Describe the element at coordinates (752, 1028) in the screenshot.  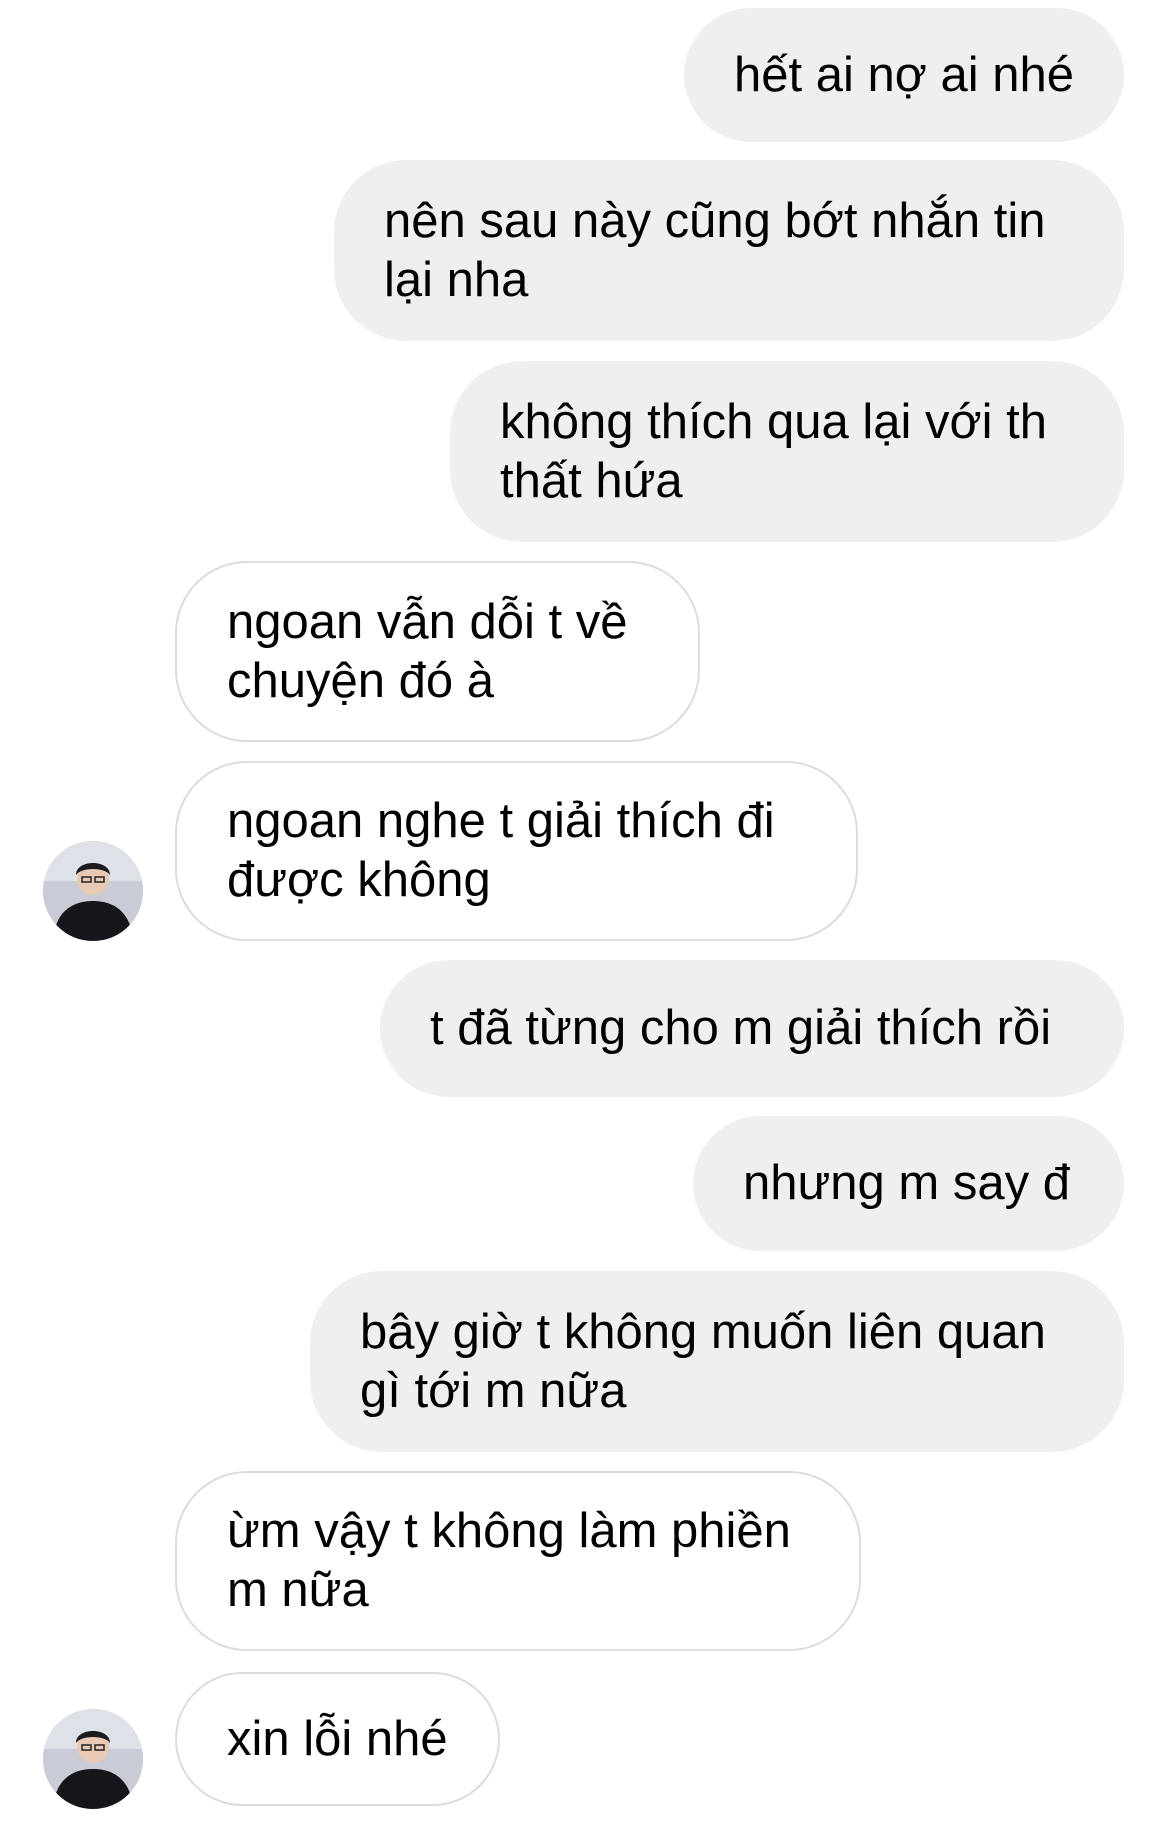
I see `message-bubble-outgoing: t đã từng cho m giải thích rồi` at that location.